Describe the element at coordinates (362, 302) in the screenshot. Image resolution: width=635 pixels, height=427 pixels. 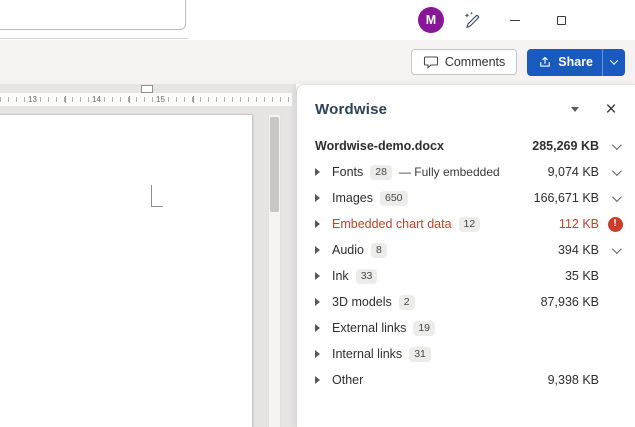
I see `row-label: 3D models` at that location.